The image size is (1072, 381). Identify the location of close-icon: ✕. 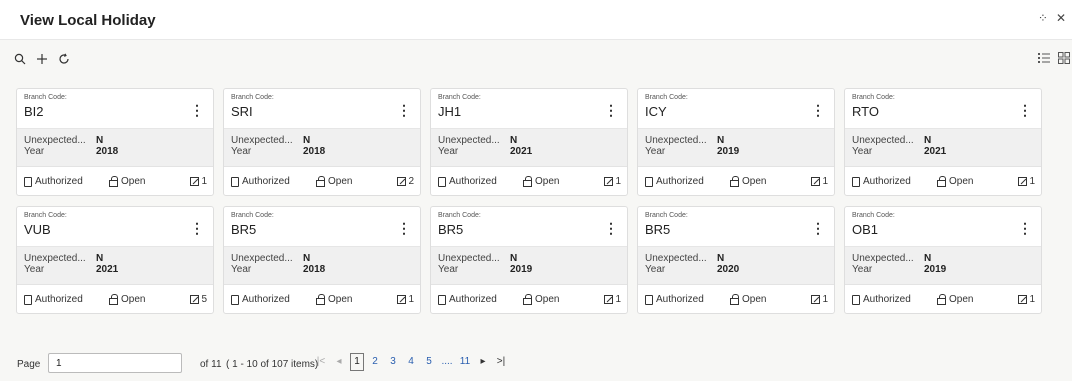
(1061, 18).